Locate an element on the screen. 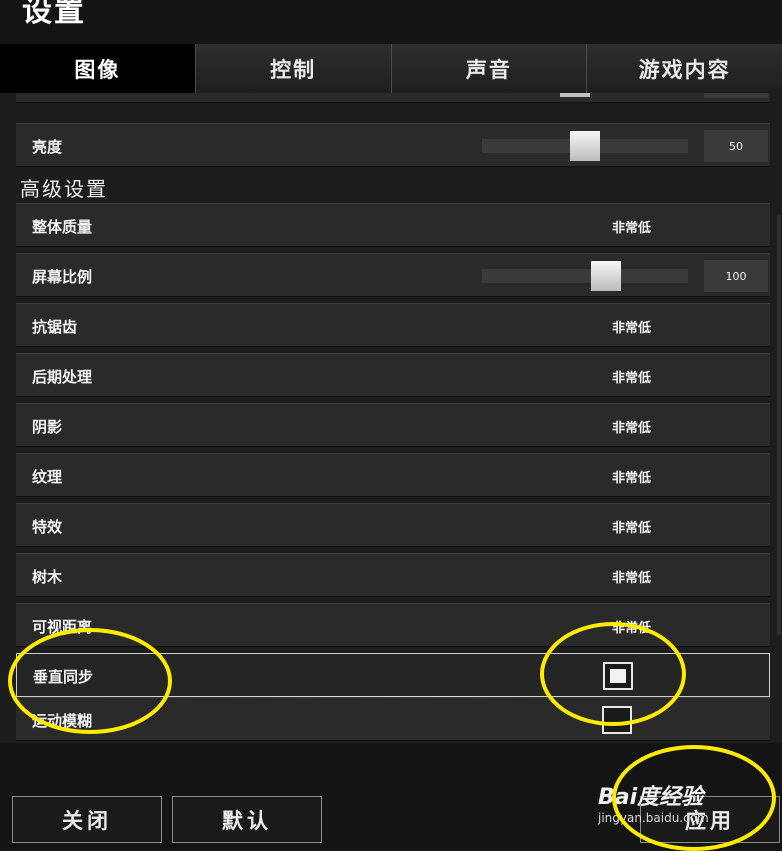 Image resolution: width=782 pixels, height=851 pixels. setting-label: 阴影 is located at coordinates (47, 427).